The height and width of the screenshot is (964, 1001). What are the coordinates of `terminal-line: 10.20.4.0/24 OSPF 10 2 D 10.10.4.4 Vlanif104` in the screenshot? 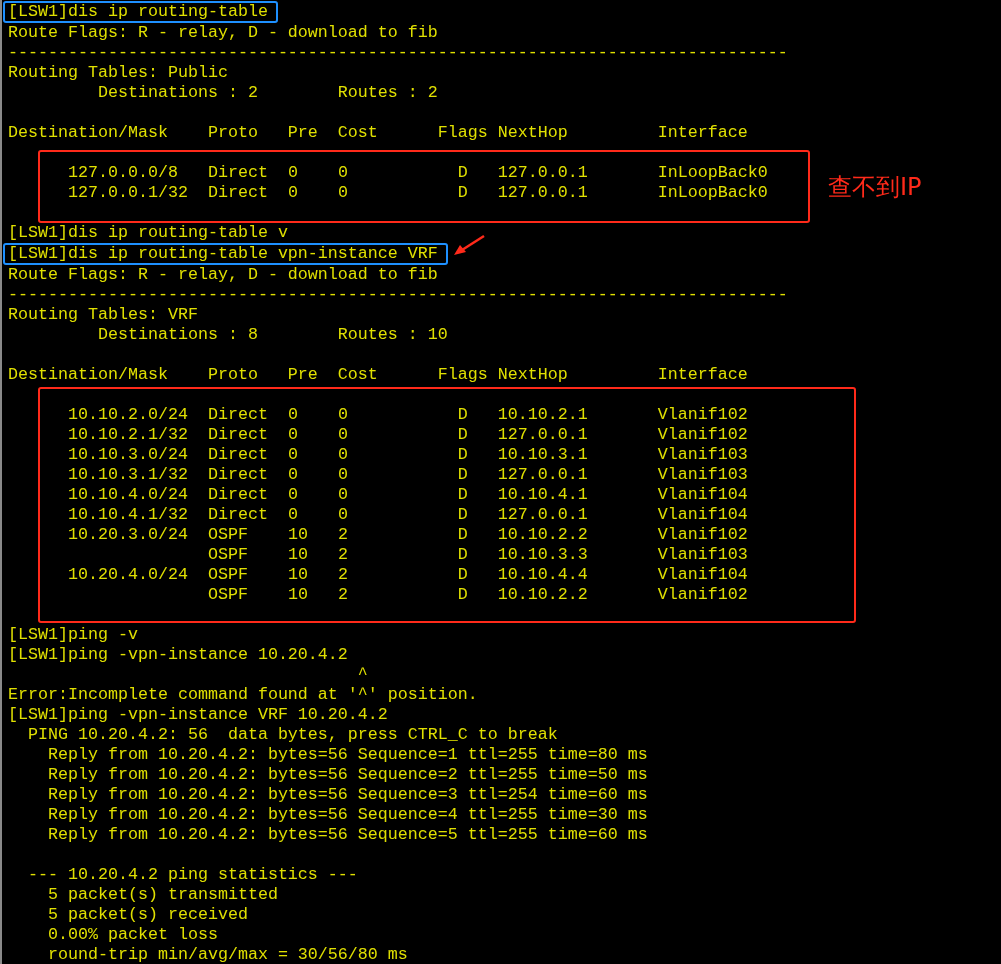 It's located at (408, 575).